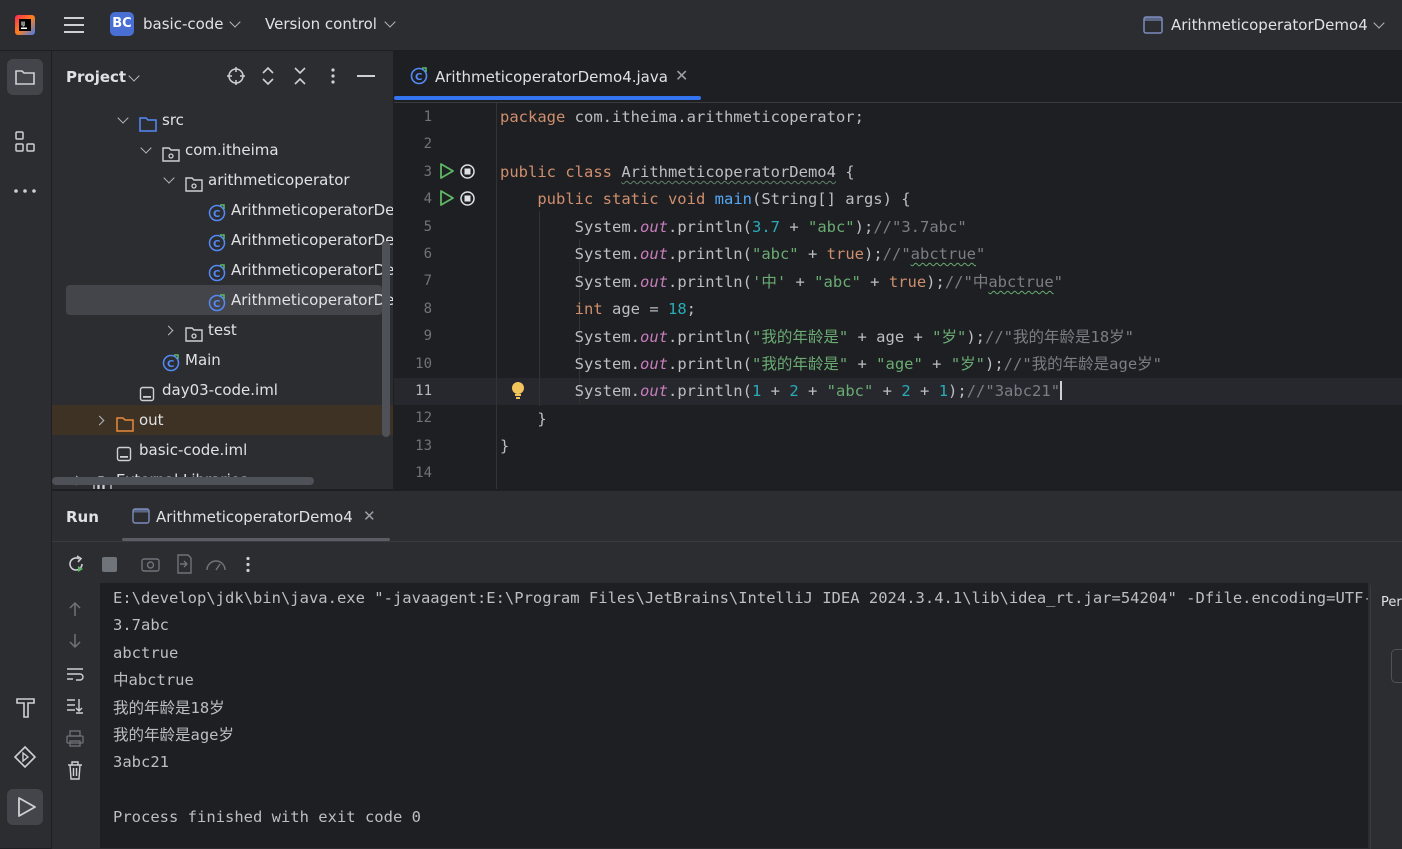  Describe the element at coordinates (75, 674) in the screenshot. I see `soft-wrap-icon` at that location.